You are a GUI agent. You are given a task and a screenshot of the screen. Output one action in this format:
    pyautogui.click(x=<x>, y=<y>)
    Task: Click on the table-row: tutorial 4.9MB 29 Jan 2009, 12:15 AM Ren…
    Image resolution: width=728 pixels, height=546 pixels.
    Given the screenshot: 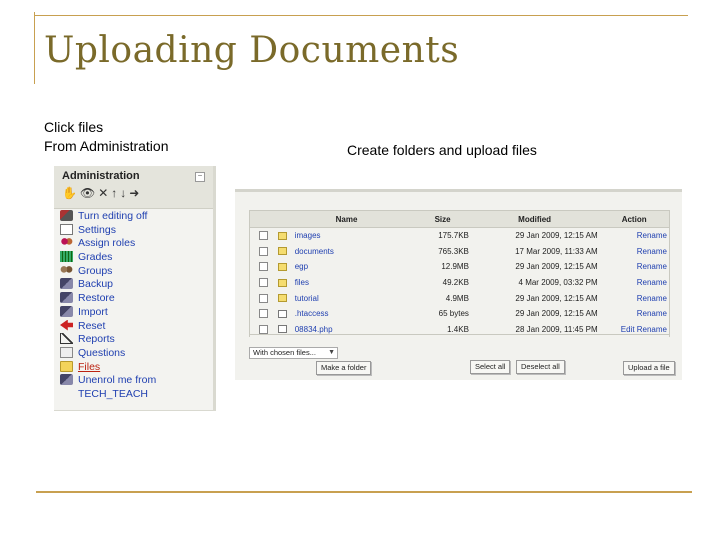 What is the action you would take?
    pyautogui.click(x=459, y=298)
    